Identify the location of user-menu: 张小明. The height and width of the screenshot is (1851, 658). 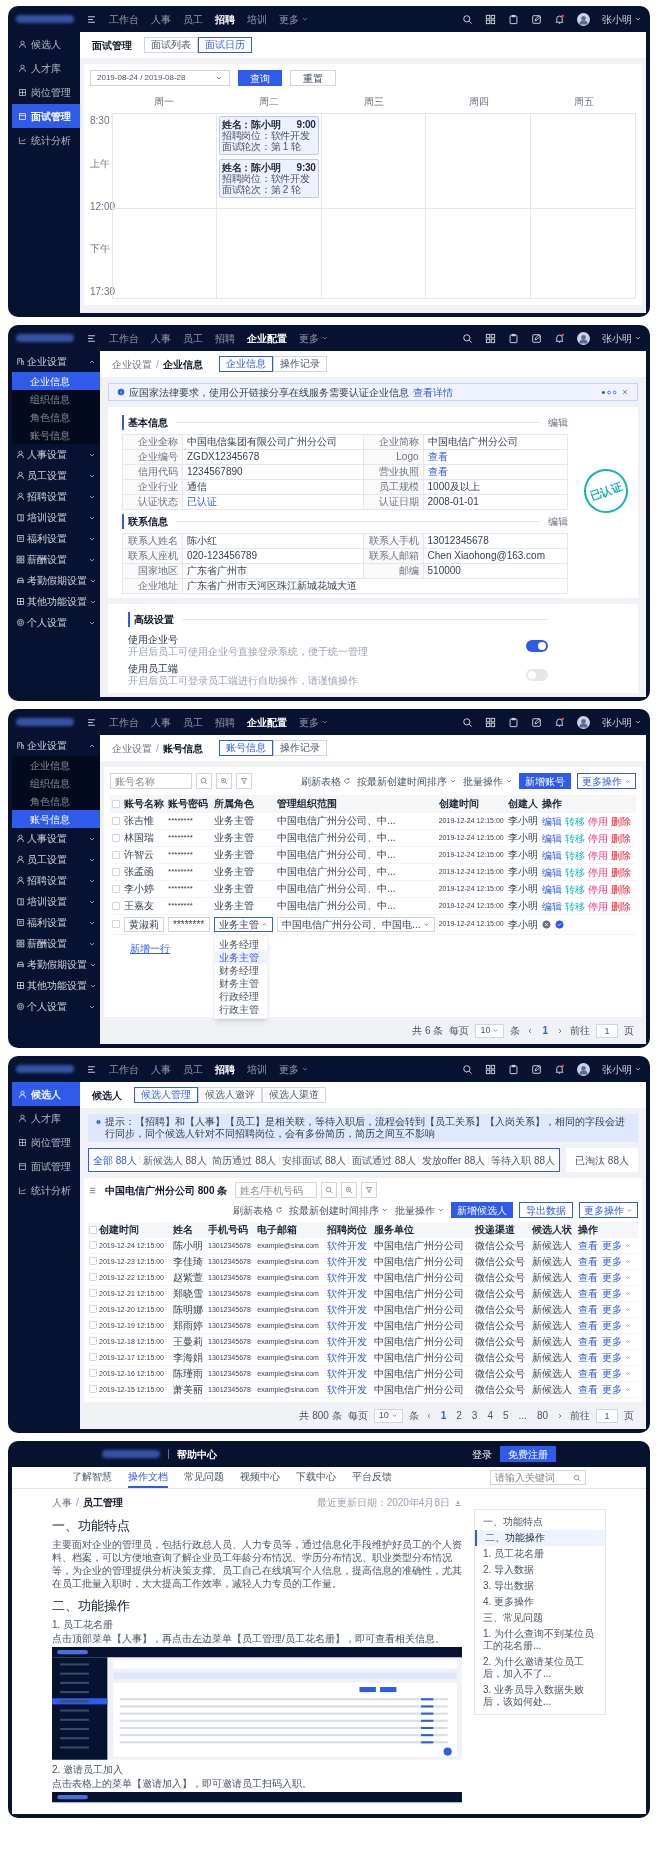
(622, 1069).